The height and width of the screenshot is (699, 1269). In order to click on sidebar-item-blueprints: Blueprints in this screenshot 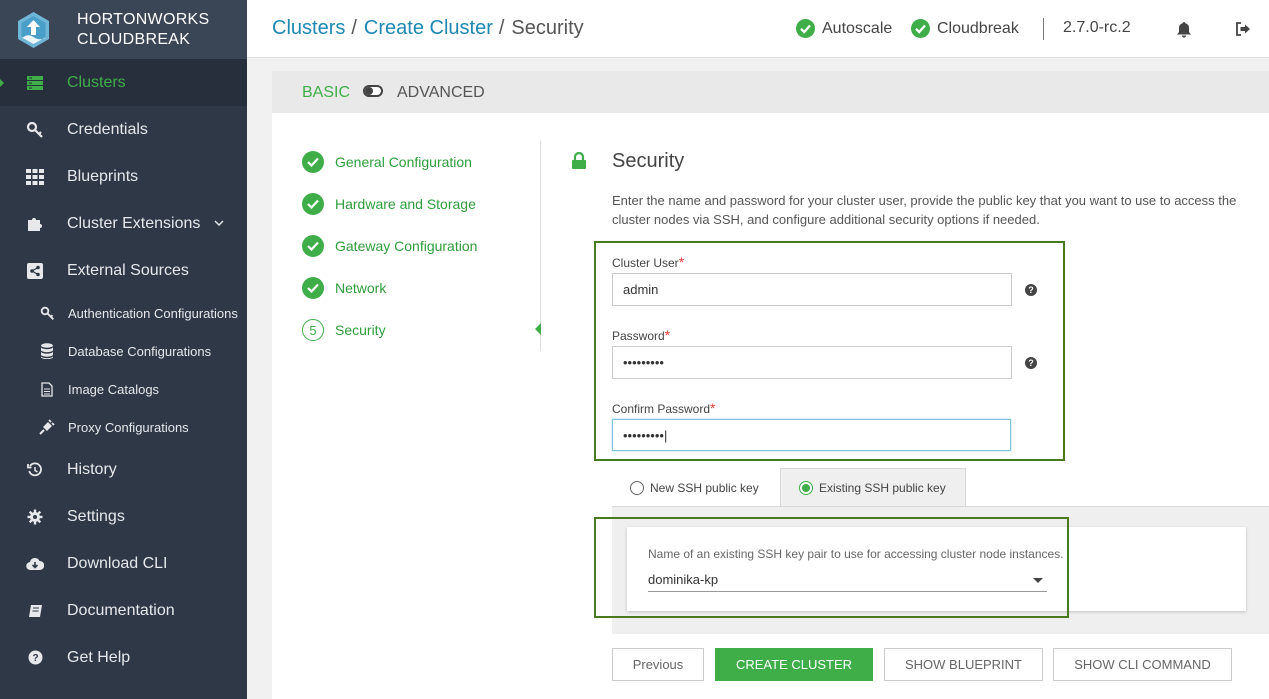, I will do `click(123, 176)`.